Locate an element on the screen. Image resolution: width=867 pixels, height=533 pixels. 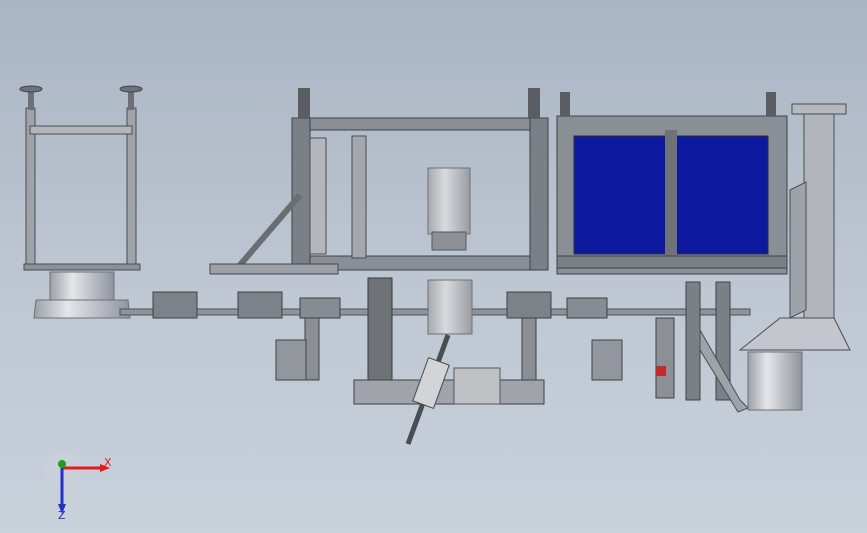
x-axis-label: X is located at coordinates (108, 462).